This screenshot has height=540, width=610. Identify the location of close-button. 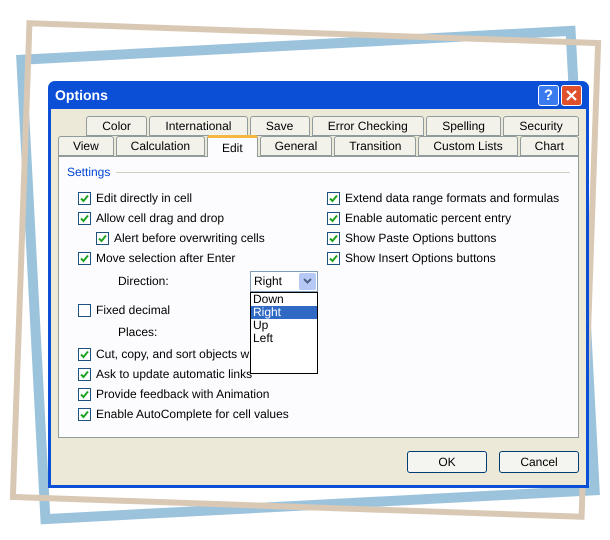
(571, 95).